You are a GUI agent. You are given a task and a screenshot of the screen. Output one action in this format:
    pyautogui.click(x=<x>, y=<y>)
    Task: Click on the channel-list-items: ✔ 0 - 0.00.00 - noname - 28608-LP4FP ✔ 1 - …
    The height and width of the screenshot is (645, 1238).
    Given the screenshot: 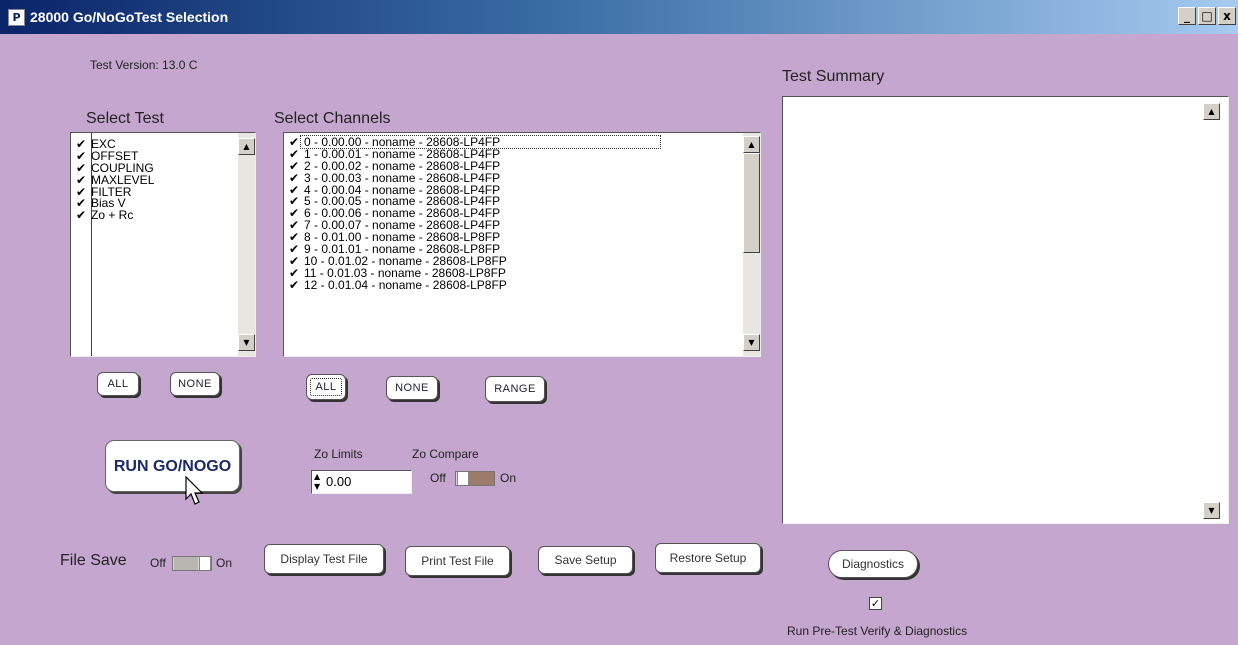 What is the action you would take?
    pyautogui.click(x=474, y=212)
    